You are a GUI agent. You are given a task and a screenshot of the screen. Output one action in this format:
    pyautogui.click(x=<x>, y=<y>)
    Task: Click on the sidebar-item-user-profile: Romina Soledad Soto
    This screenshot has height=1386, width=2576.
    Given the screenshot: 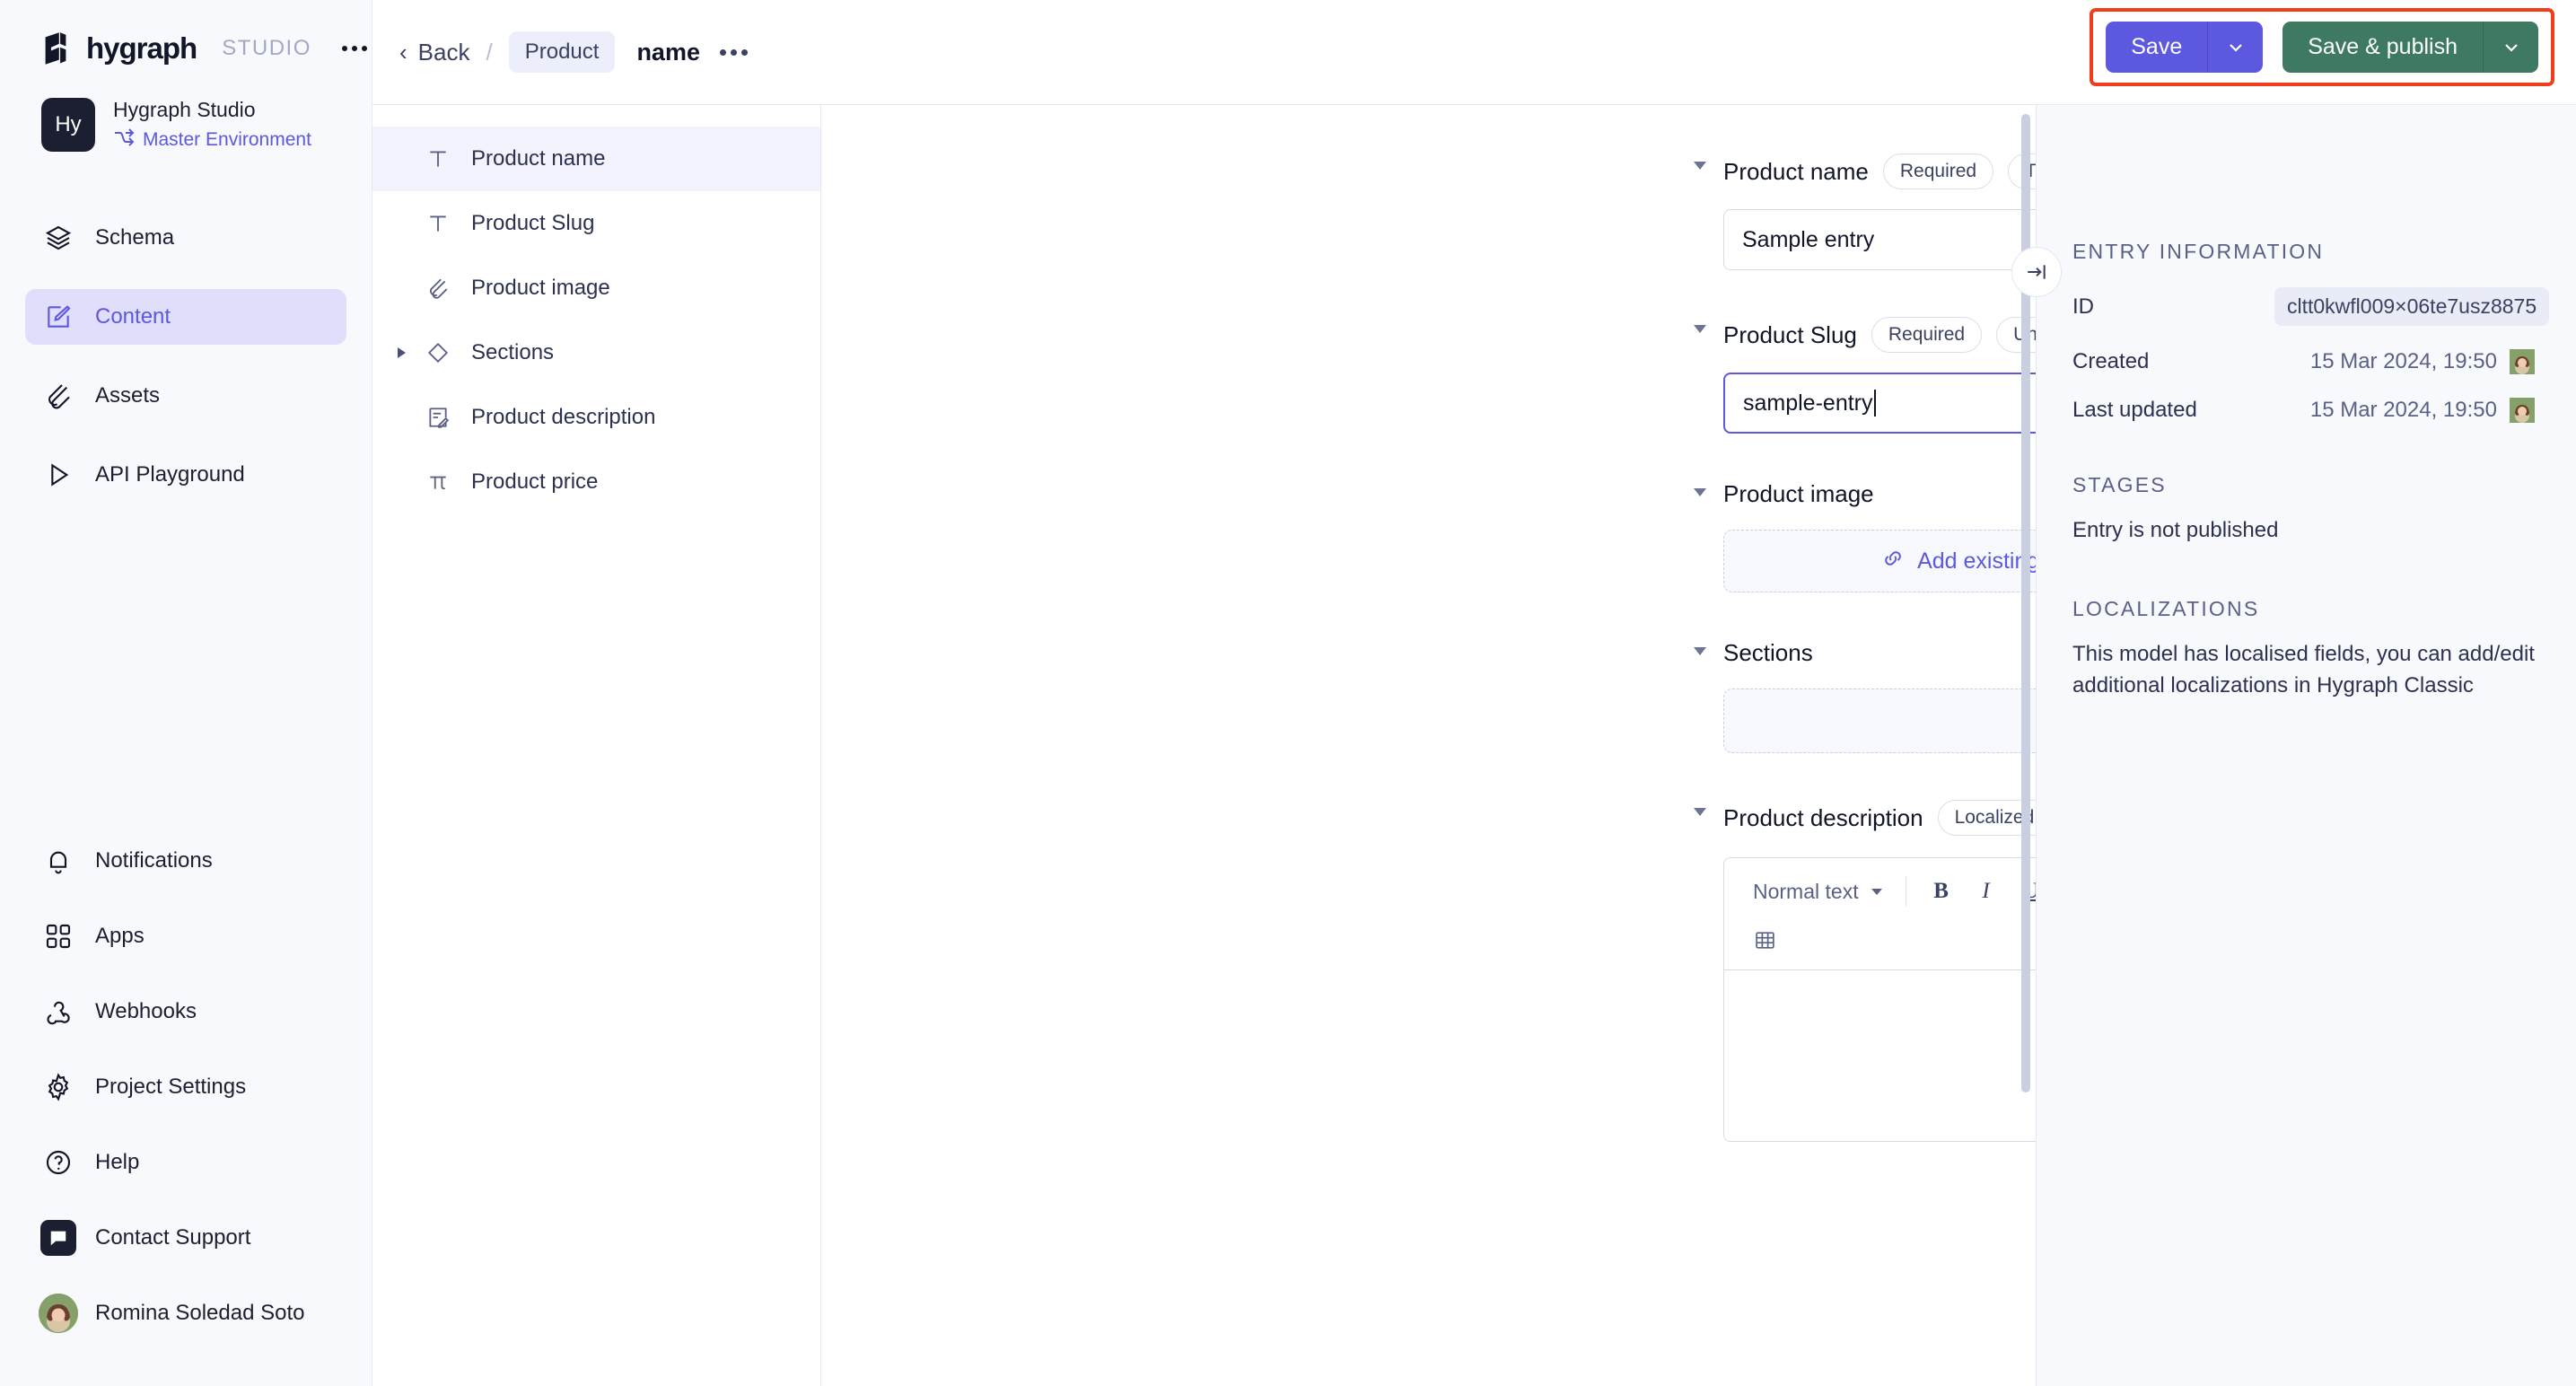 What is the action you would take?
    pyautogui.click(x=185, y=1313)
    